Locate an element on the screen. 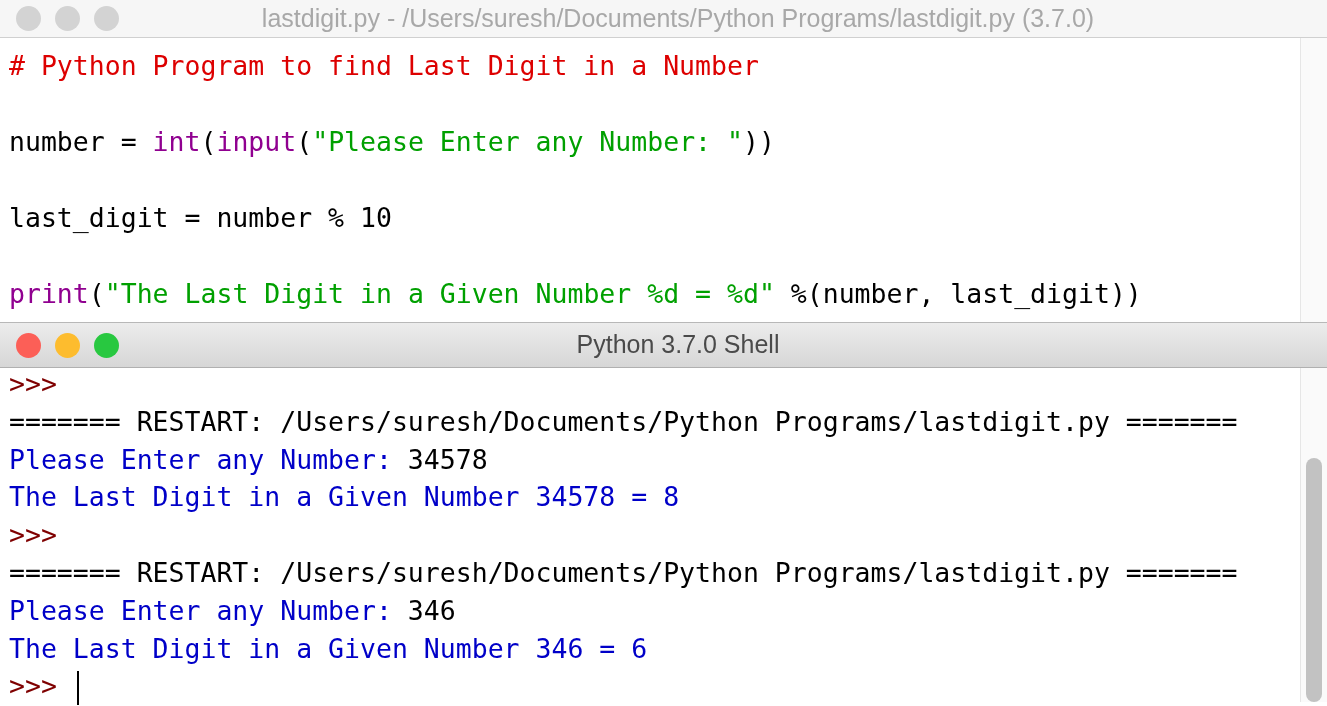 This screenshot has height=706, width=1327. code-line: number = int(input("Please Enter any Number: ")) is located at coordinates (392, 142).